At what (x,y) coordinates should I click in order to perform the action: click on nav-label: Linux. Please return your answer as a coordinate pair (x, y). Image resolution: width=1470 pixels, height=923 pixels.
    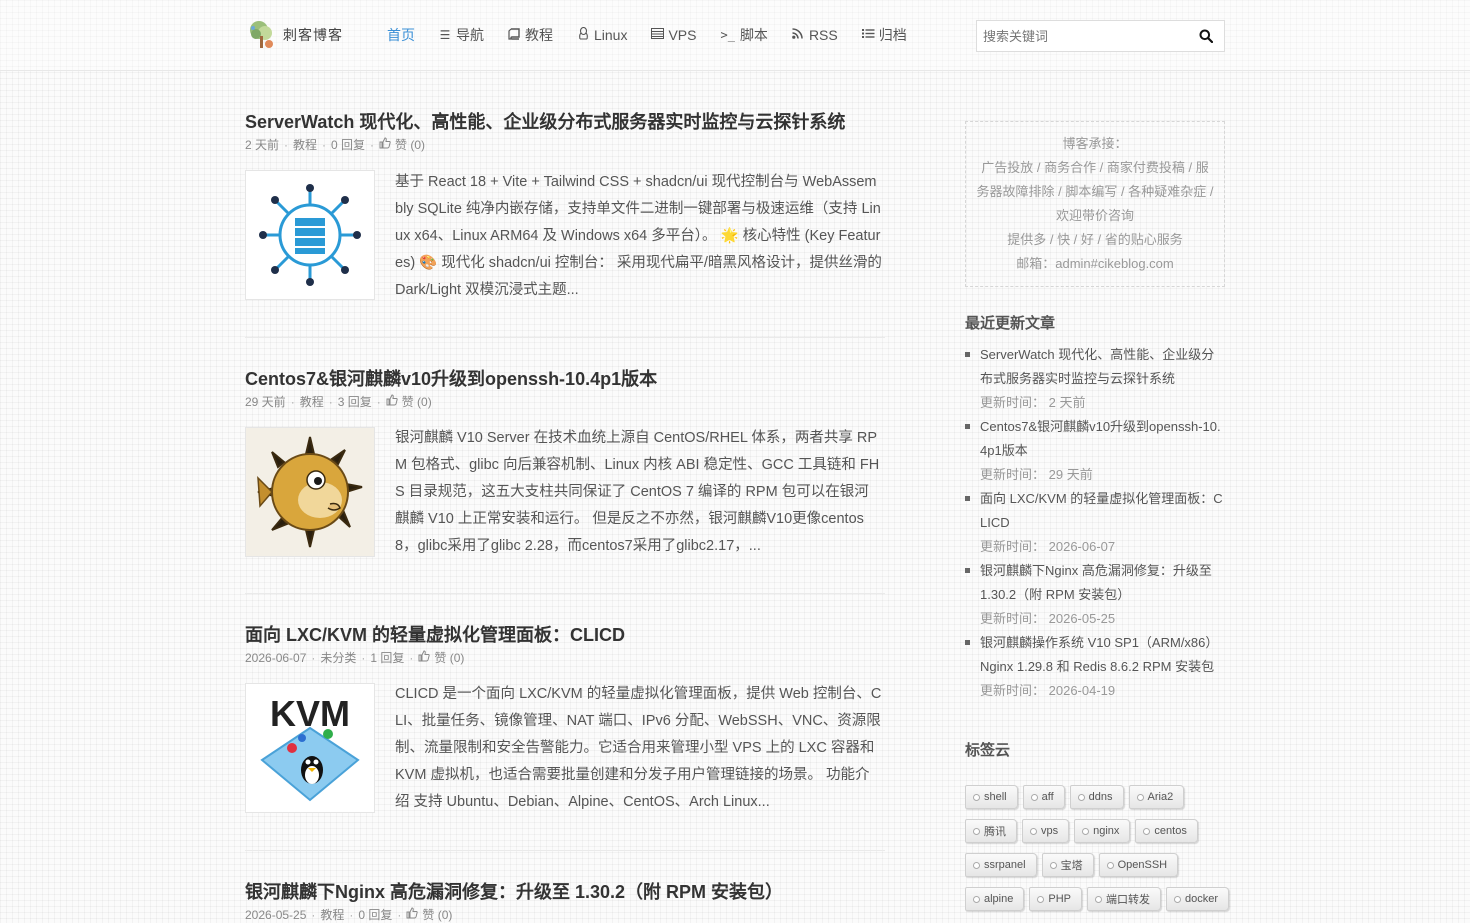
    Looking at the image, I should click on (611, 35).